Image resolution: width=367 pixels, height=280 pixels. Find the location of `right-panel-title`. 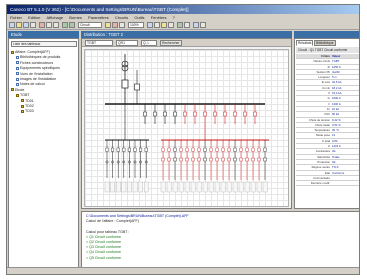

right-panel-title is located at coordinates (326, 34).